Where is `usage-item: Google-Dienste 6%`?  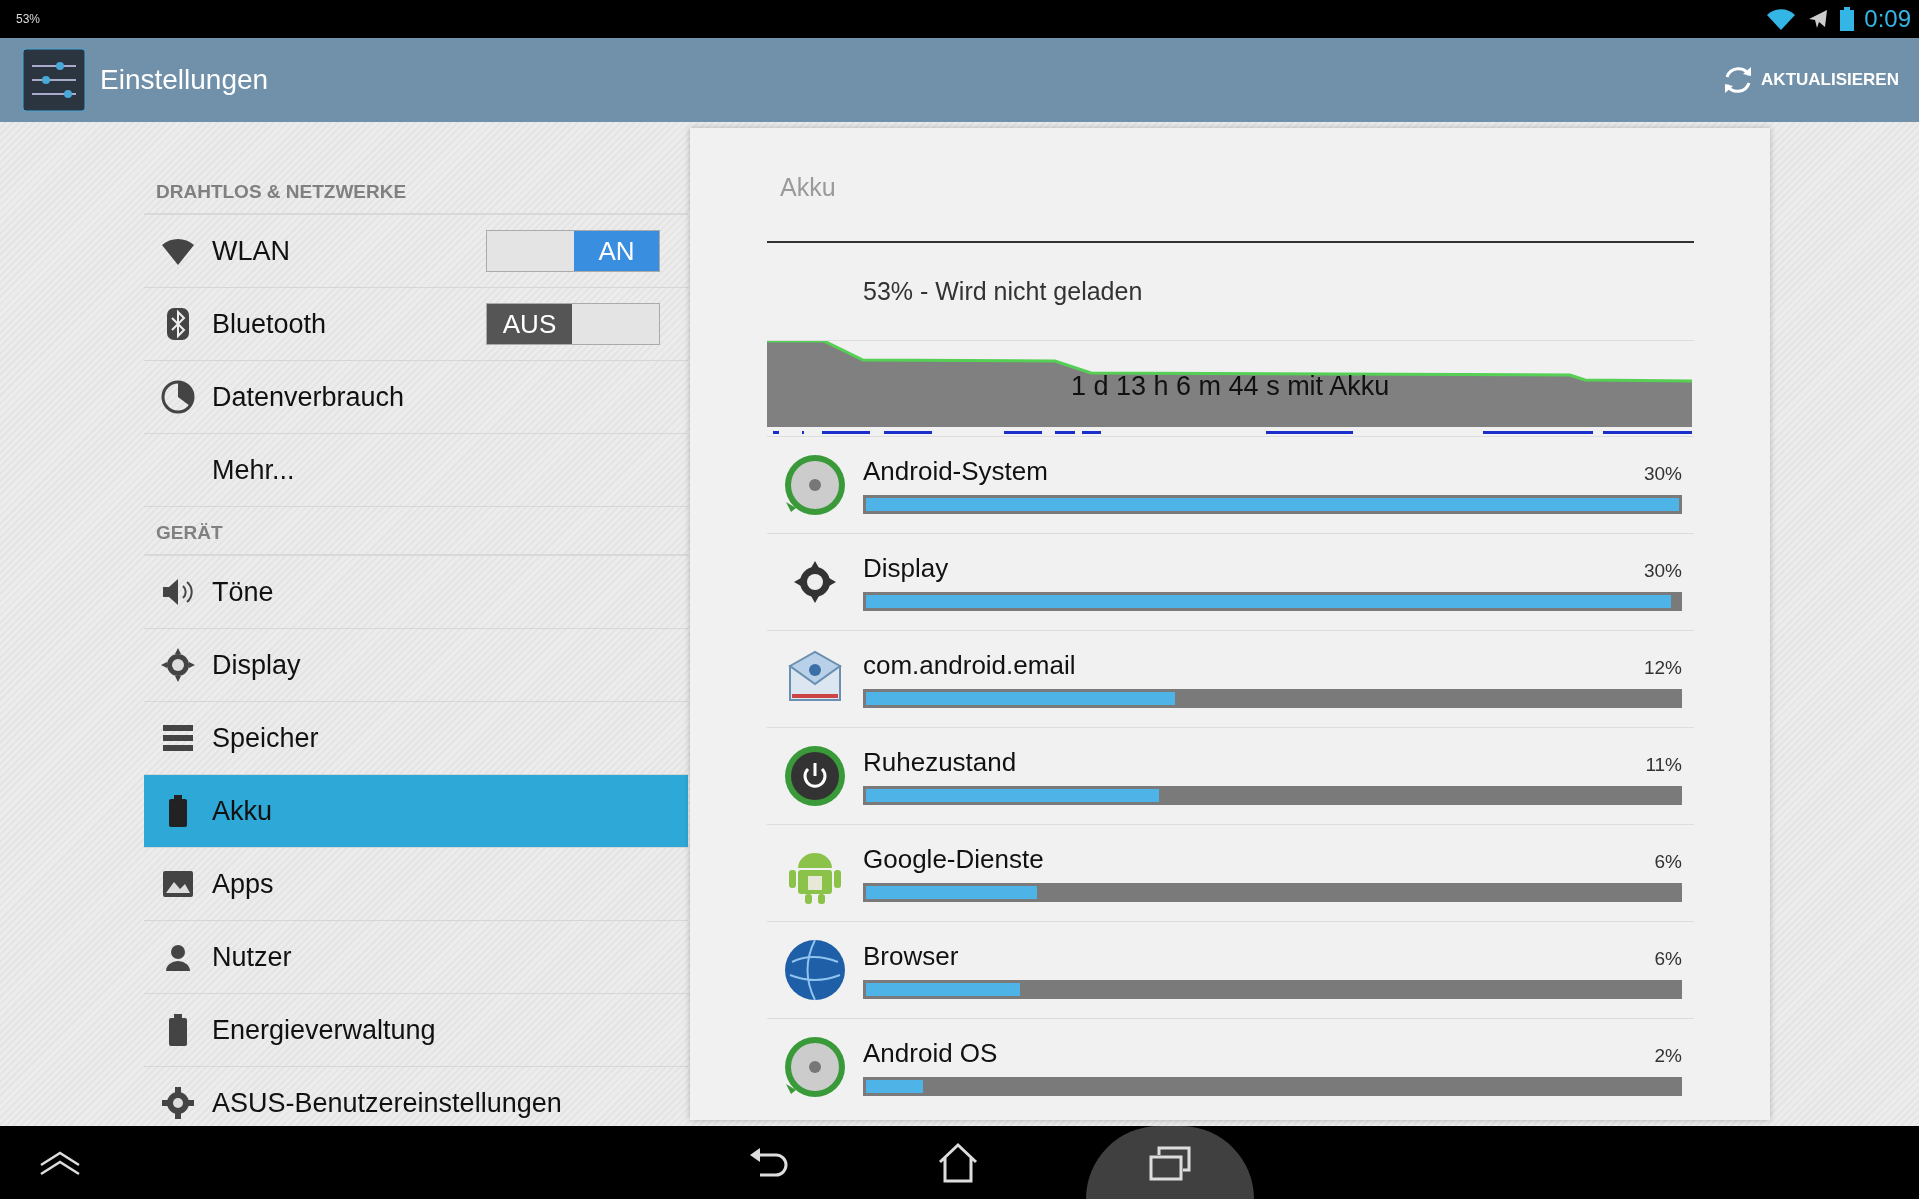 usage-item: Google-Dienste 6% is located at coordinates (1230, 872).